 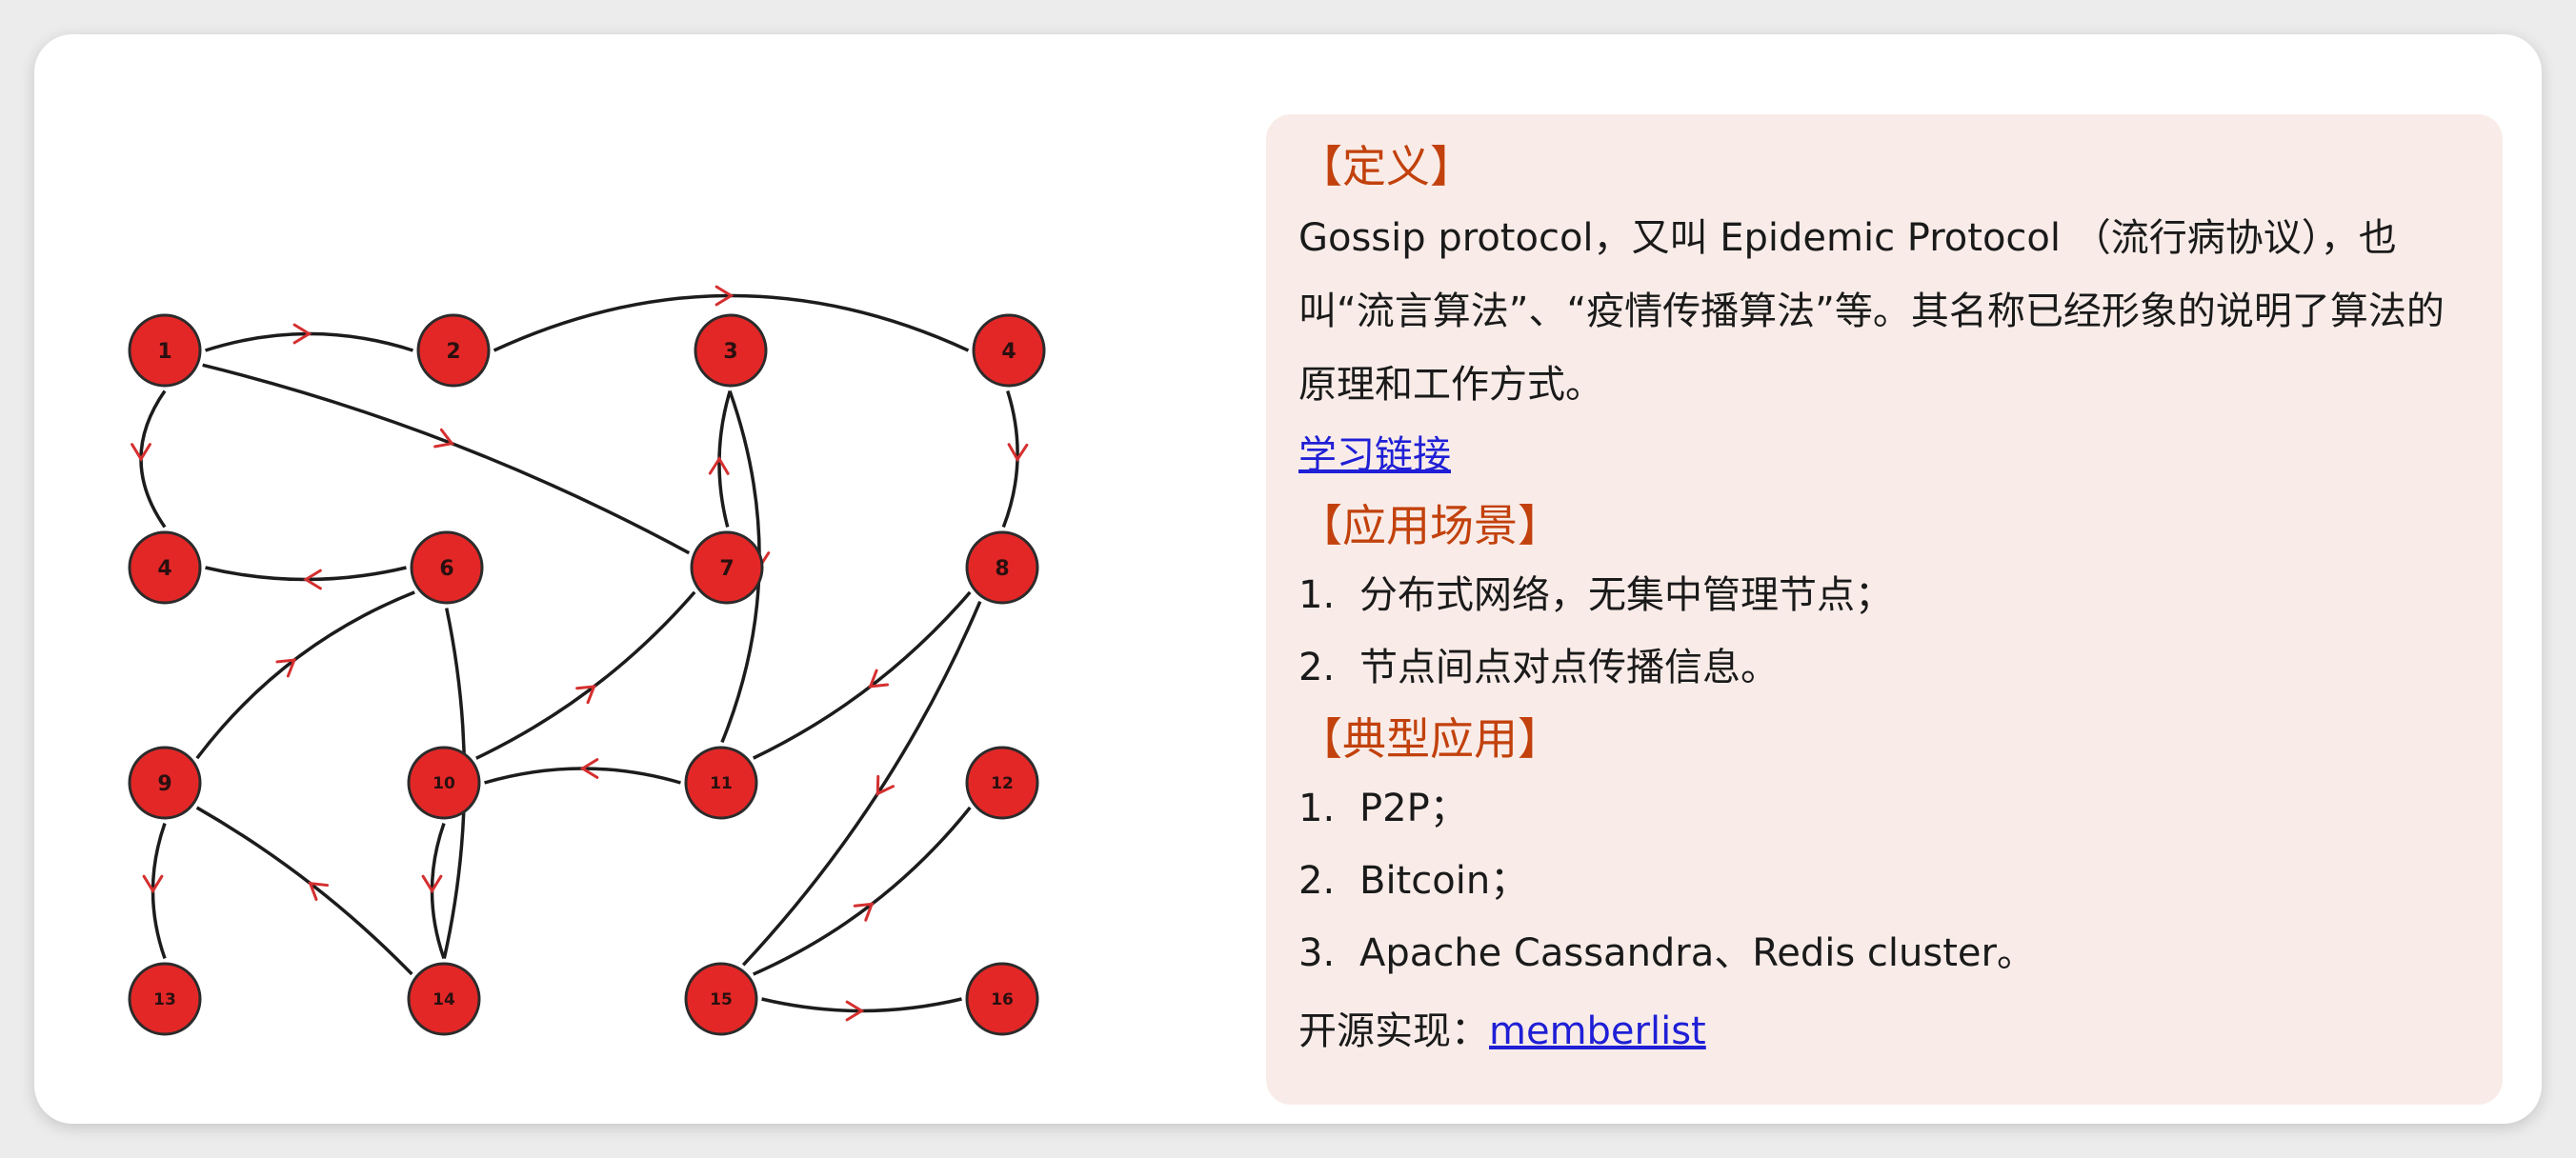 What do you see at coordinates (1386, 167) in the screenshot?
I see `definition-heading: 【定义】` at bounding box center [1386, 167].